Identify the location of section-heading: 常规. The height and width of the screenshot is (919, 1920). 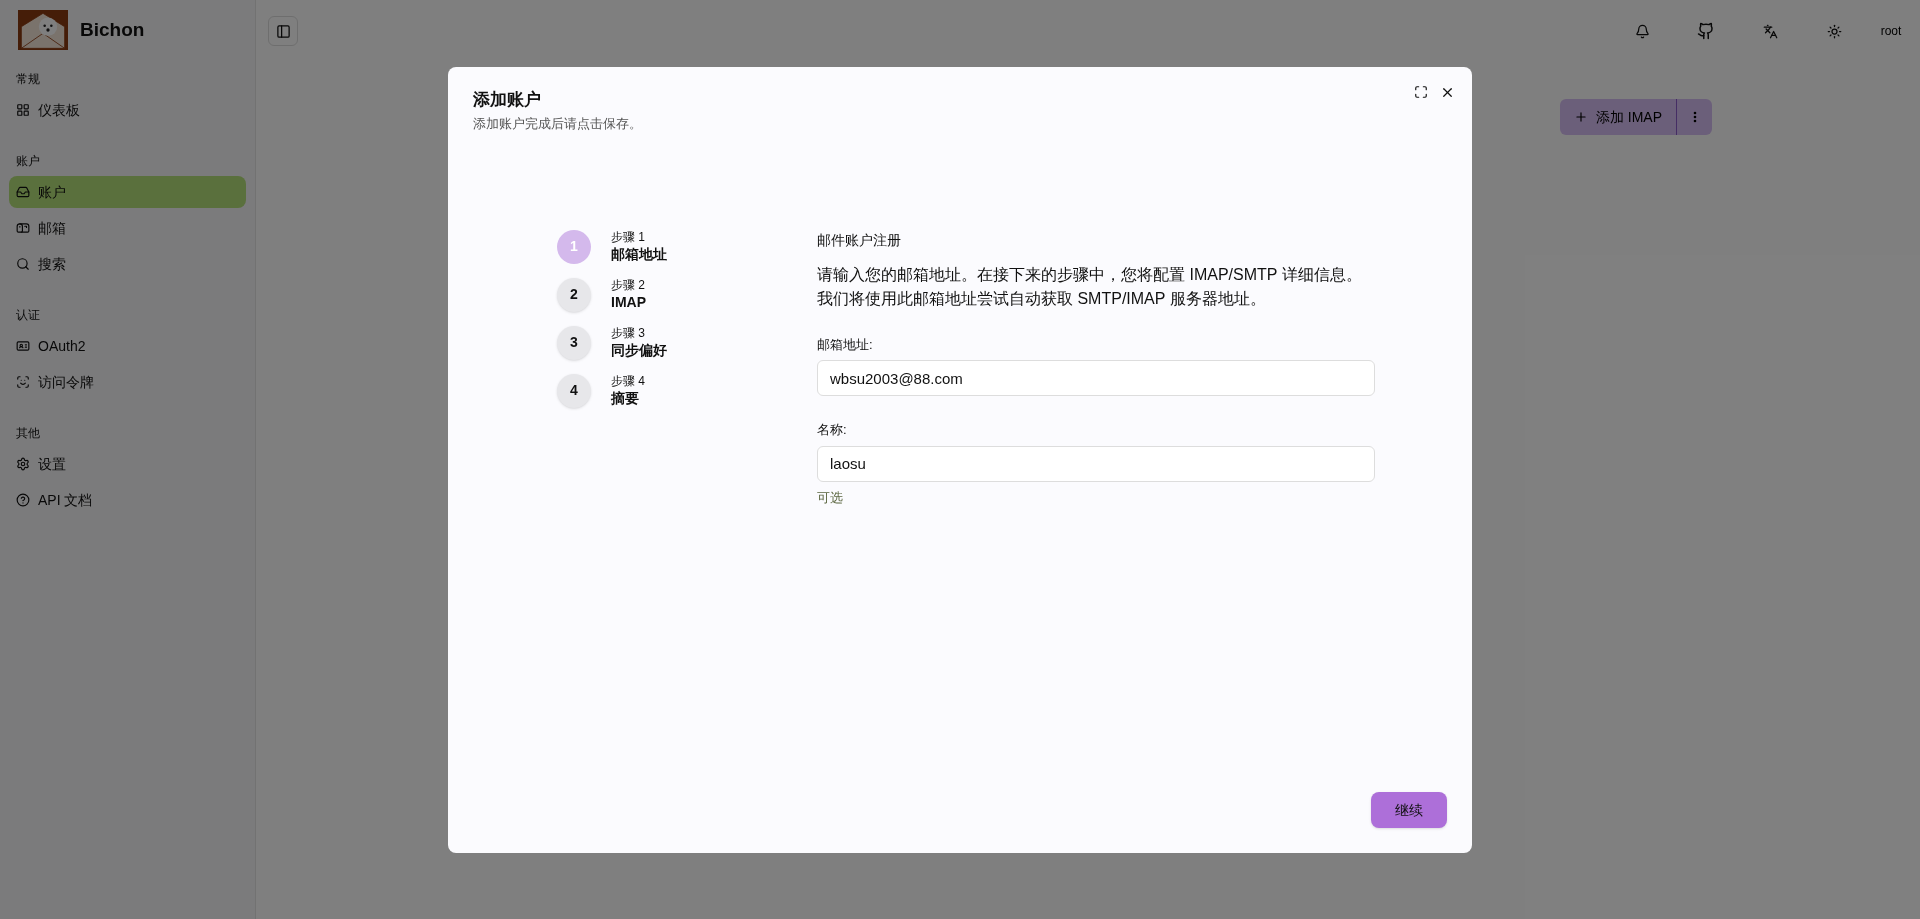
(28, 79).